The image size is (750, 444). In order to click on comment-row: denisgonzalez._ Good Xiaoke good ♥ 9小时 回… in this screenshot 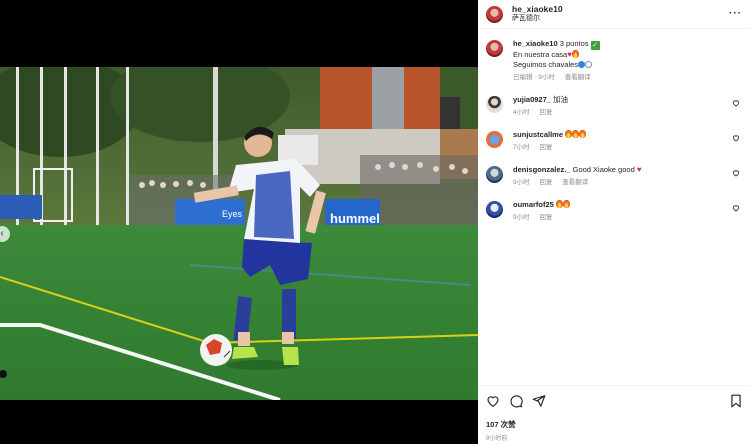, I will do `click(614, 176)`.